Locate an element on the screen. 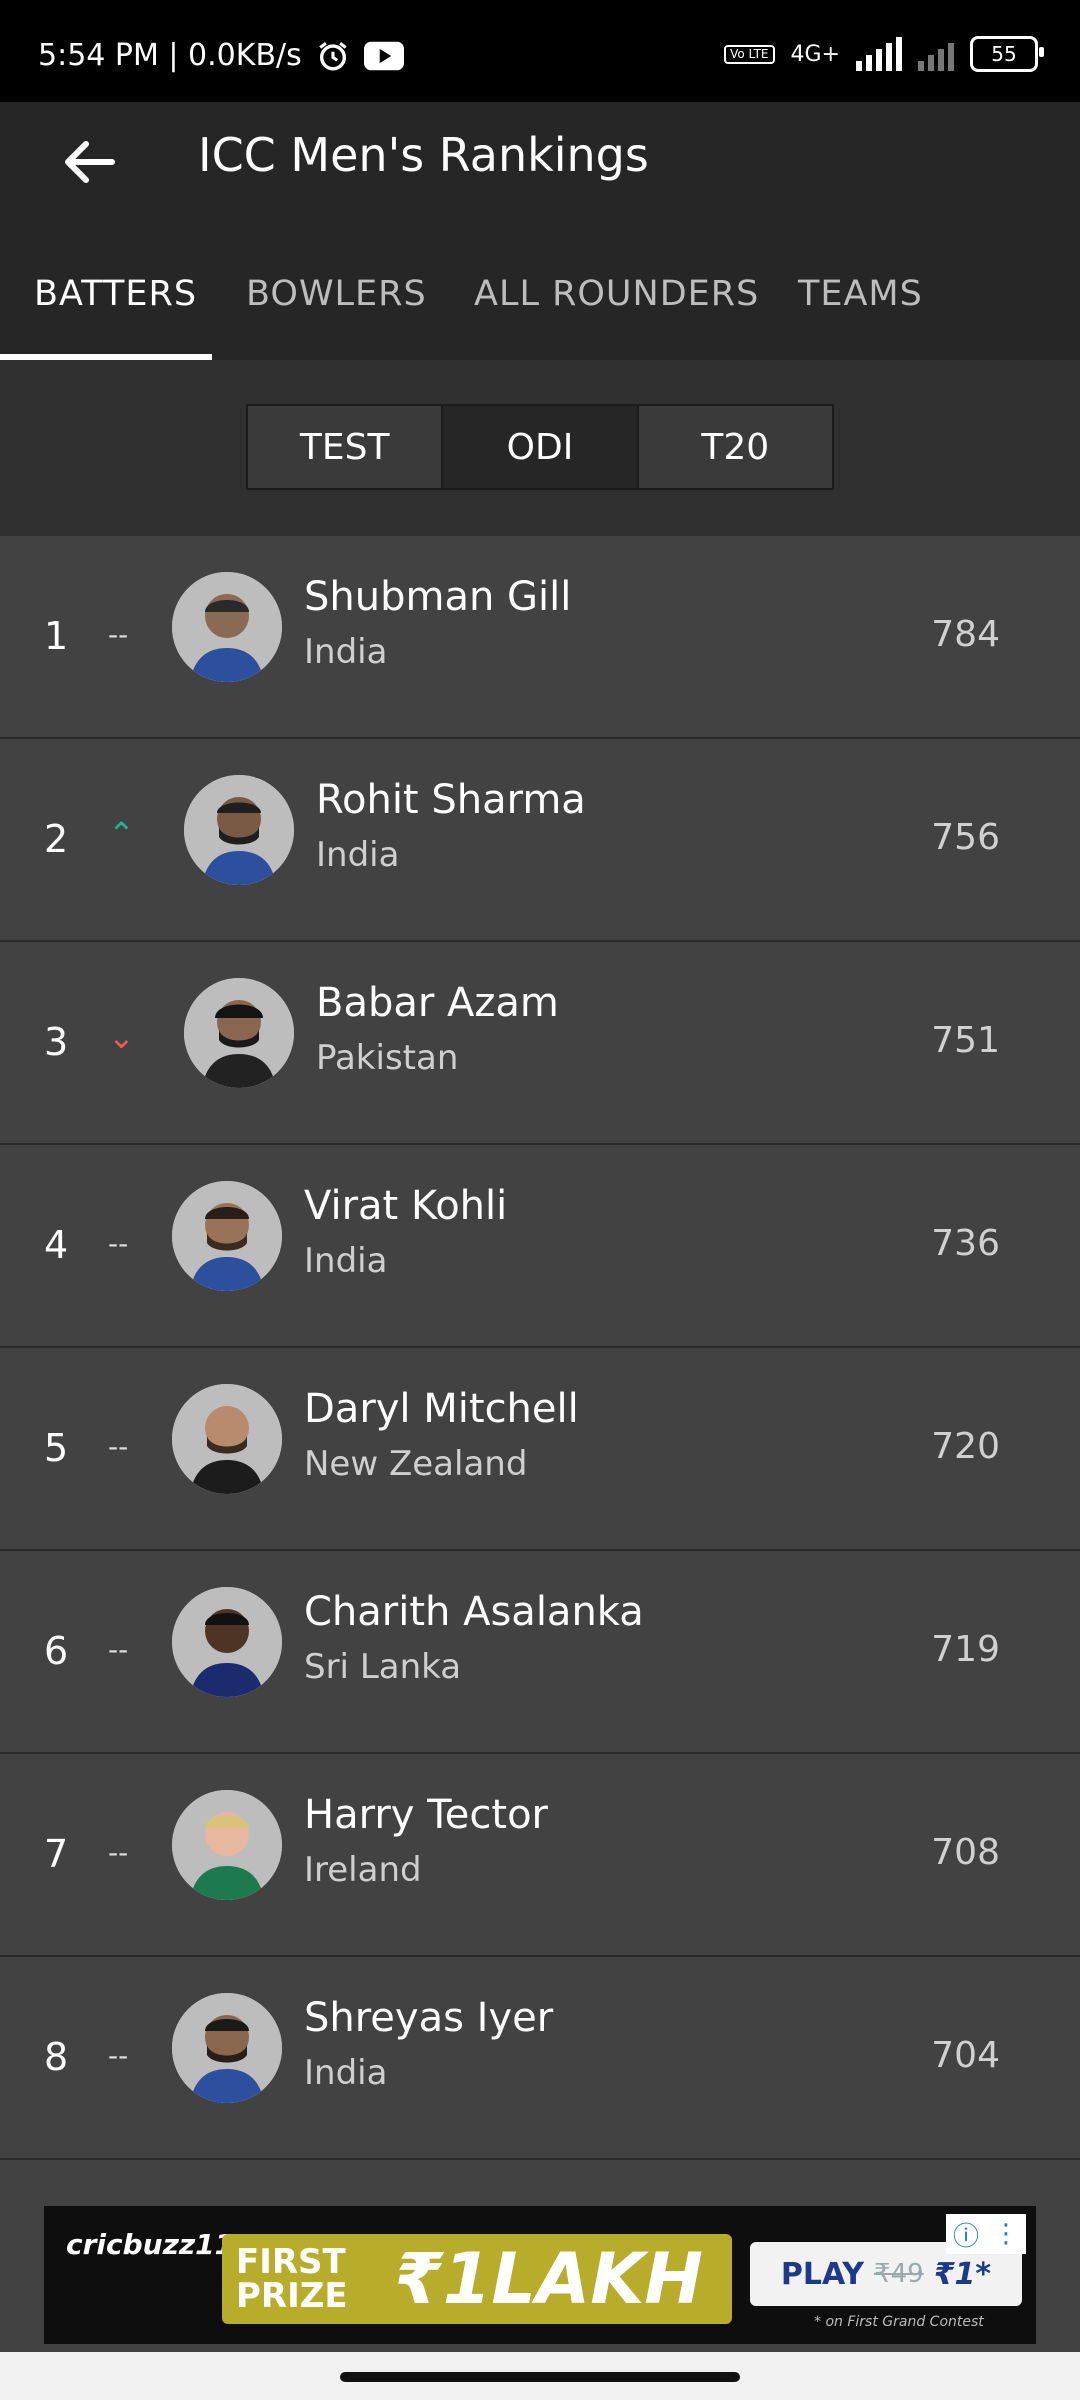 Image resolution: width=1080 pixels, height=2400 pixels. ad-prize-box: FIRST PRIZE ₹1LAKH is located at coordinates (477, 2279).